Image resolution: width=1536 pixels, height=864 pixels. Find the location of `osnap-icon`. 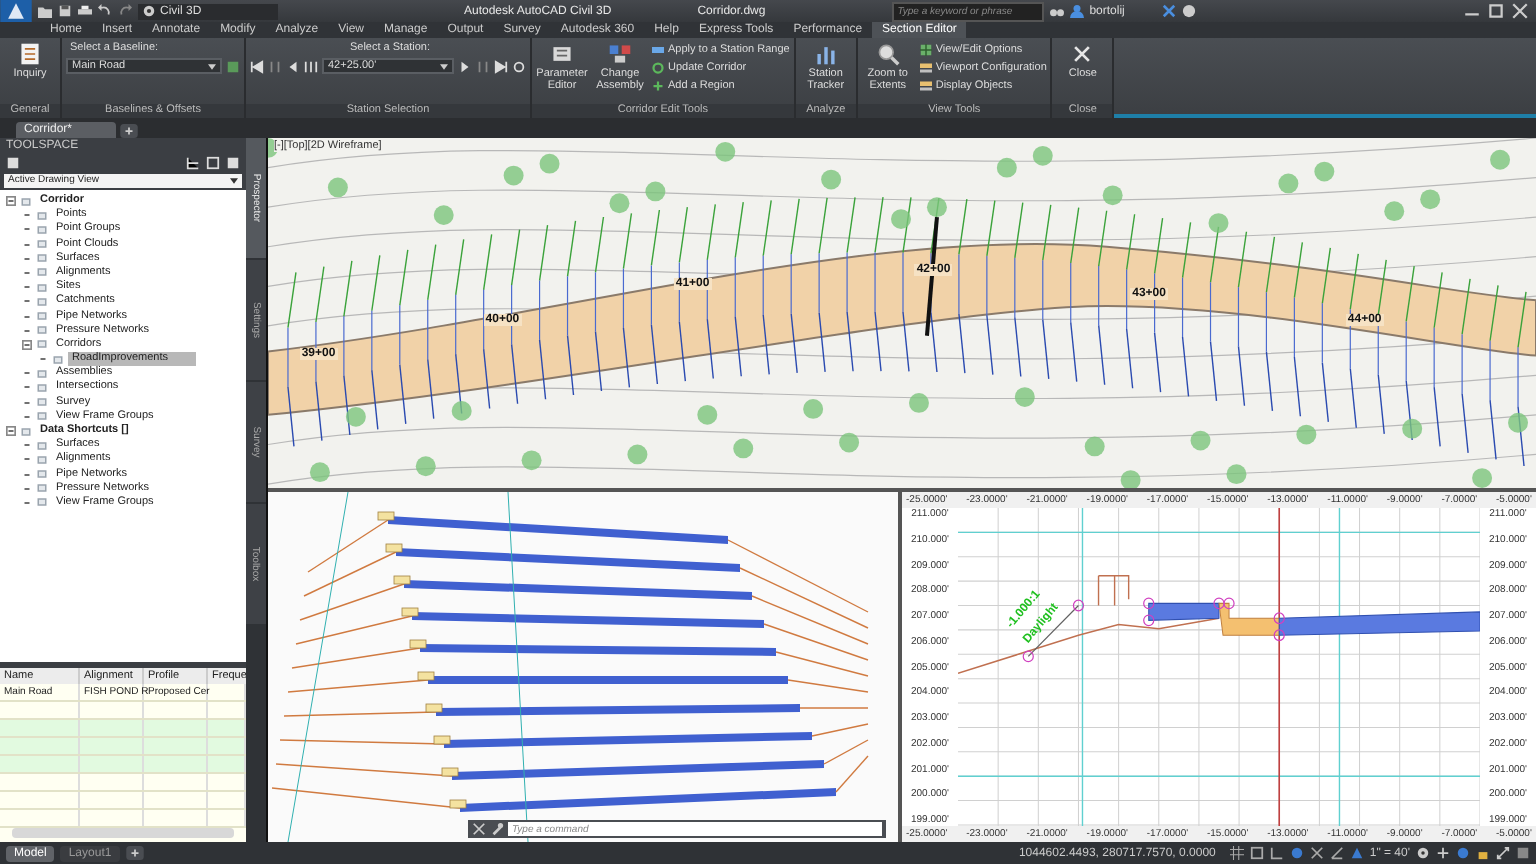

osnap-icon is located at coordinates (1316, 853).